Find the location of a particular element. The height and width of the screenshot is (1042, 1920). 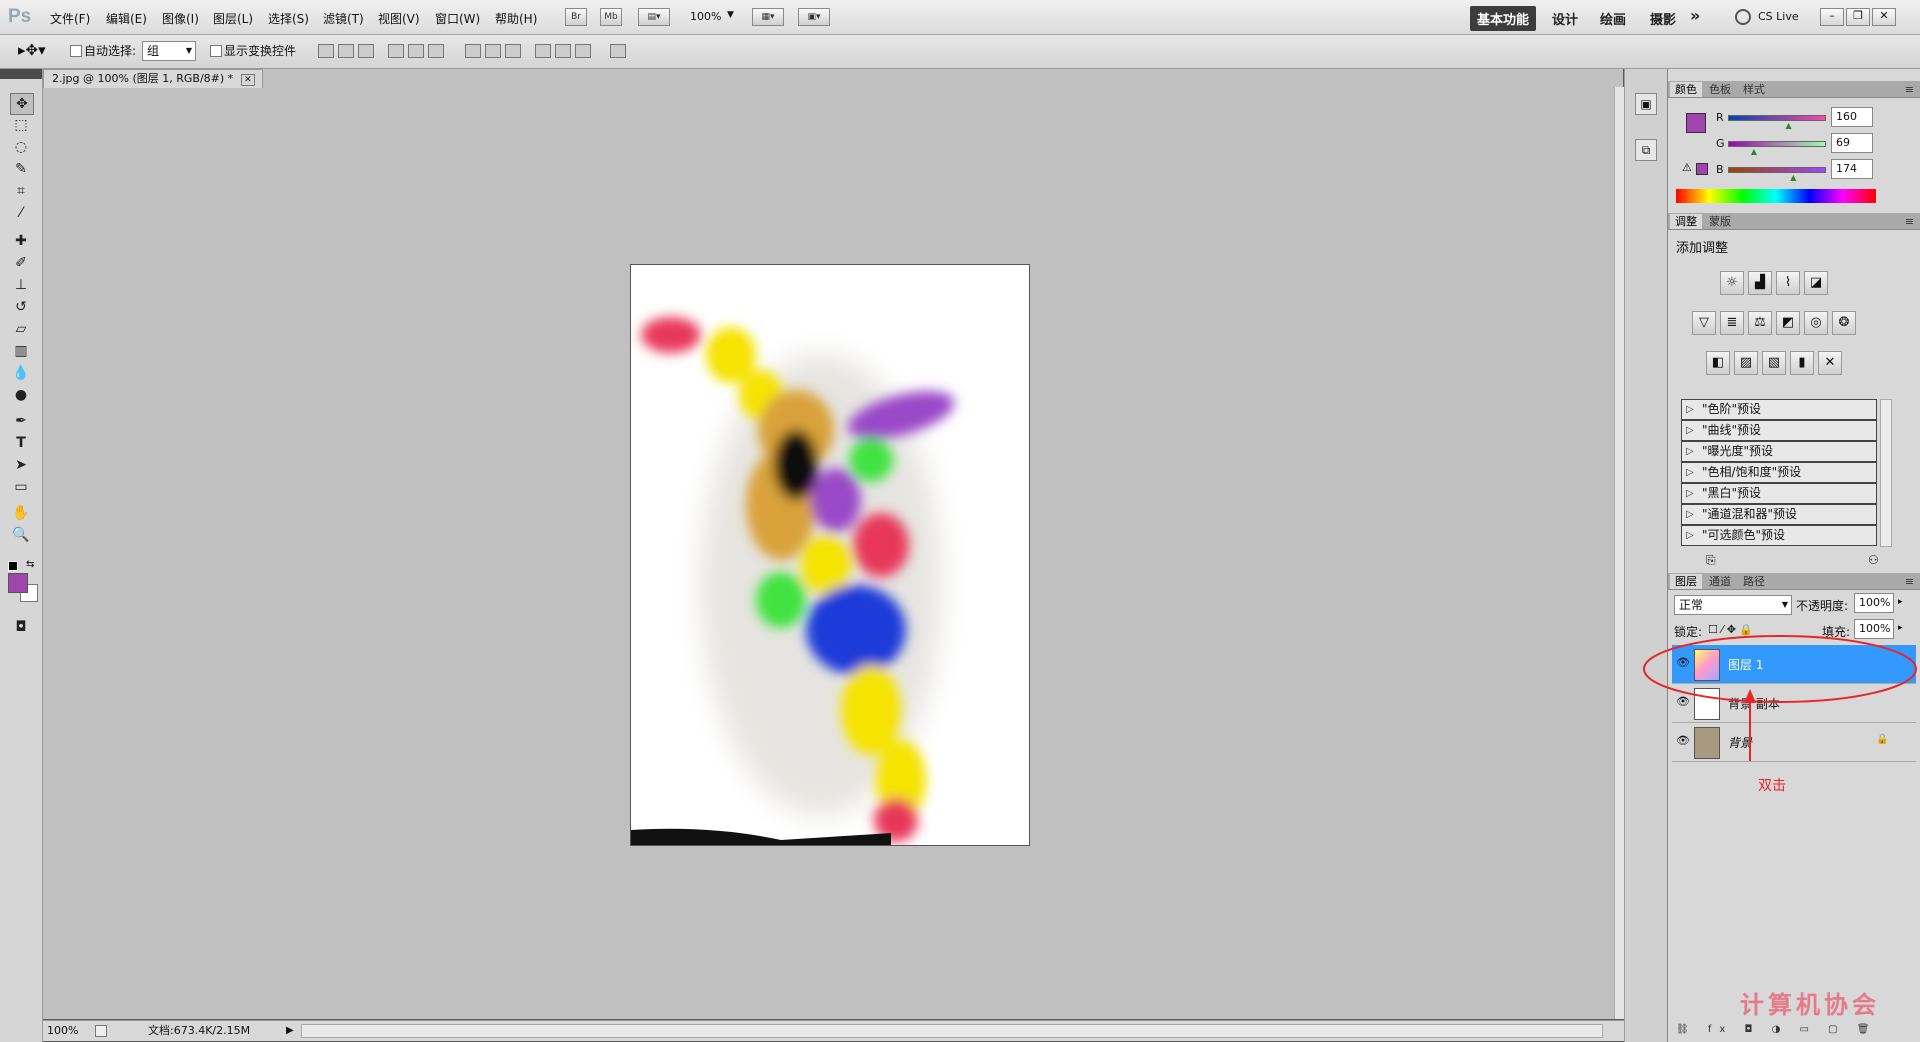

zoom-level-select: 100% is located at coordinates (705, 16).